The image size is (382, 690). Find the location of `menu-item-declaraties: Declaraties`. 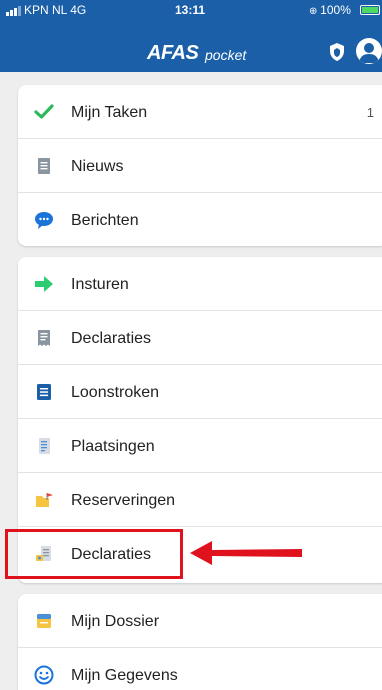

menu-item-declaraties: Declaraties is located at coordinates (200, 338).